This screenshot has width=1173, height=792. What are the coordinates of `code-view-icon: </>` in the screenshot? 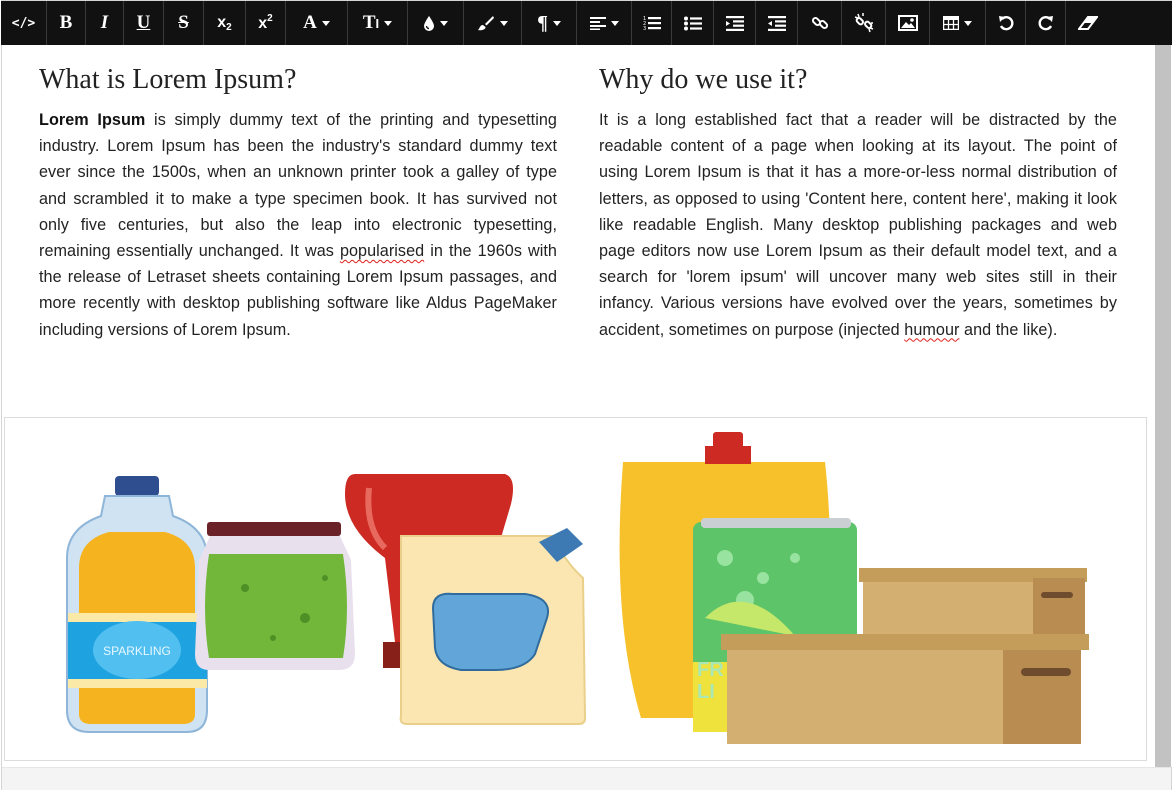 It's located at (23, 23).